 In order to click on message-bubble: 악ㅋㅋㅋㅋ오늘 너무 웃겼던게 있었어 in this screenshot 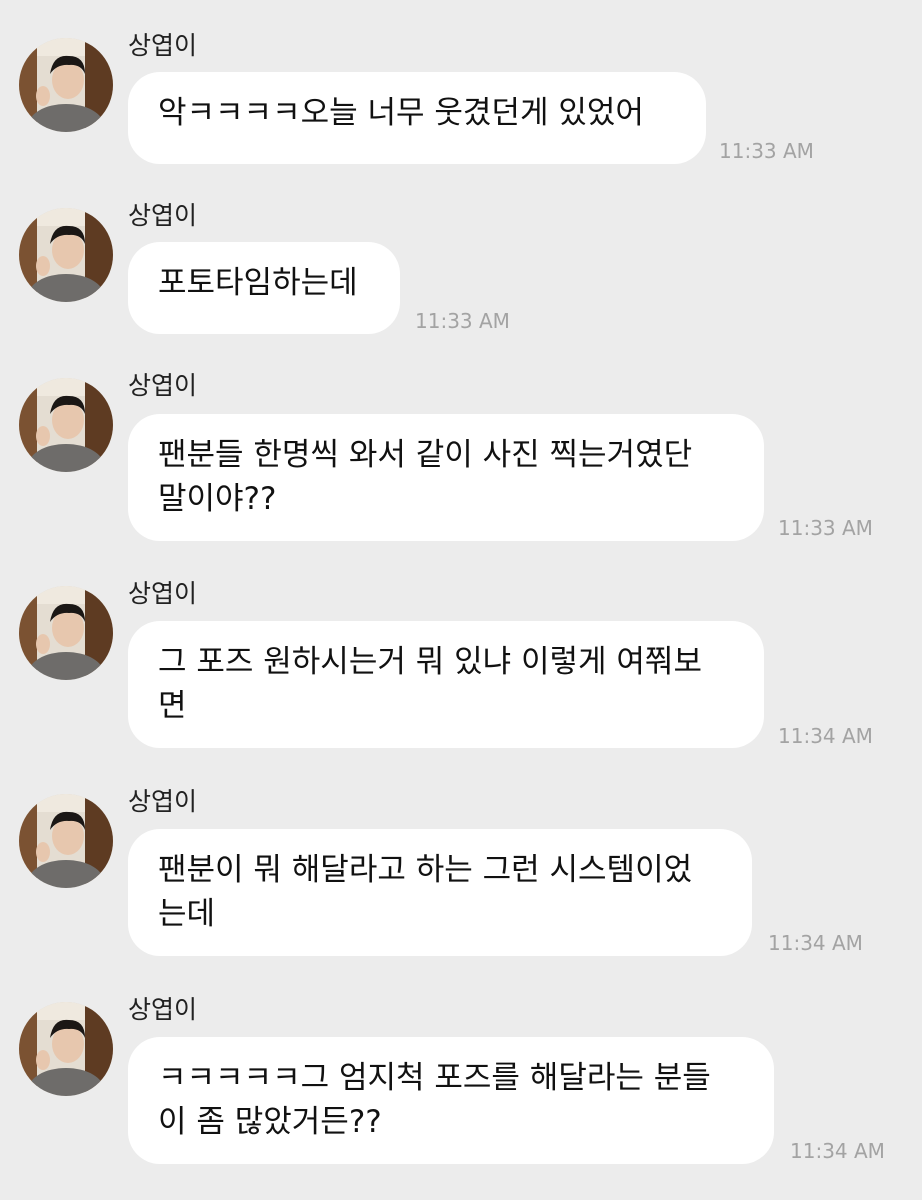, I will do `click(417, 118)`.